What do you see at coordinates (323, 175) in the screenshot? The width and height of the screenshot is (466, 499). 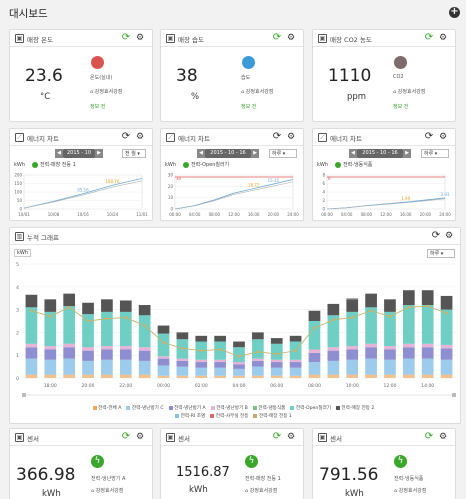 I see `y-tick-label: 8` at bounding box center [323, 175].